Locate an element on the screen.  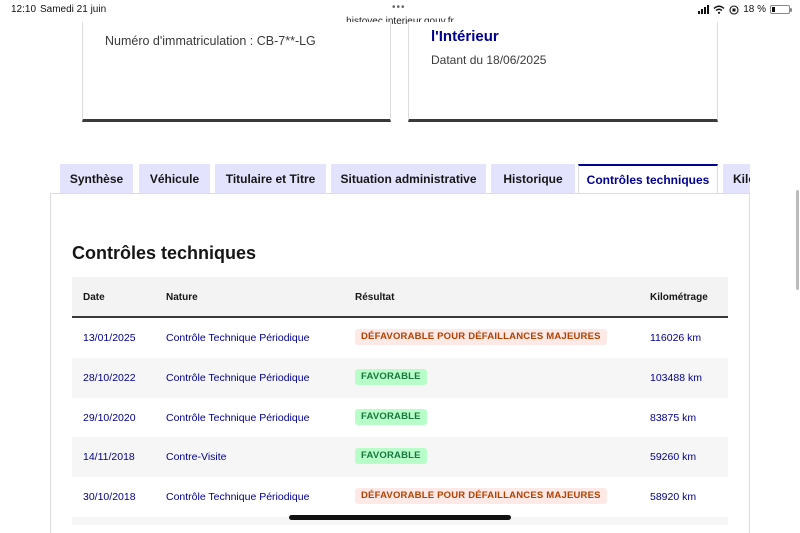
section-title: Contrôles techniques is located at coordinates (164, 253).